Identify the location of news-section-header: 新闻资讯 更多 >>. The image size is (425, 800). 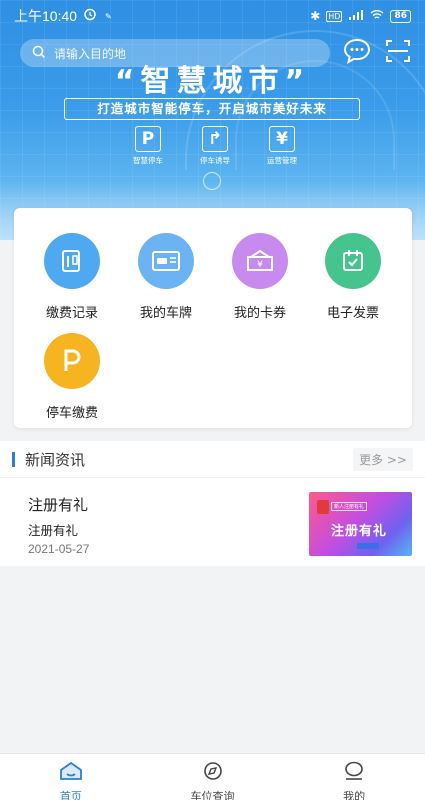
(212, 459).